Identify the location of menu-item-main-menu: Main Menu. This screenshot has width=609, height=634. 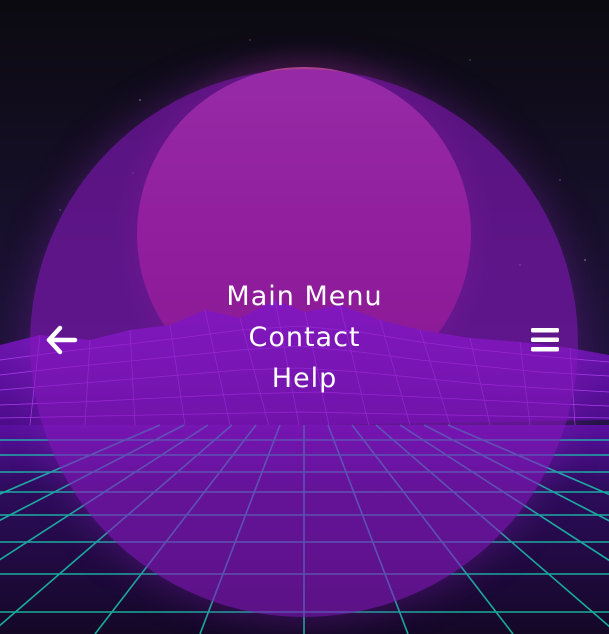
(304, 296).